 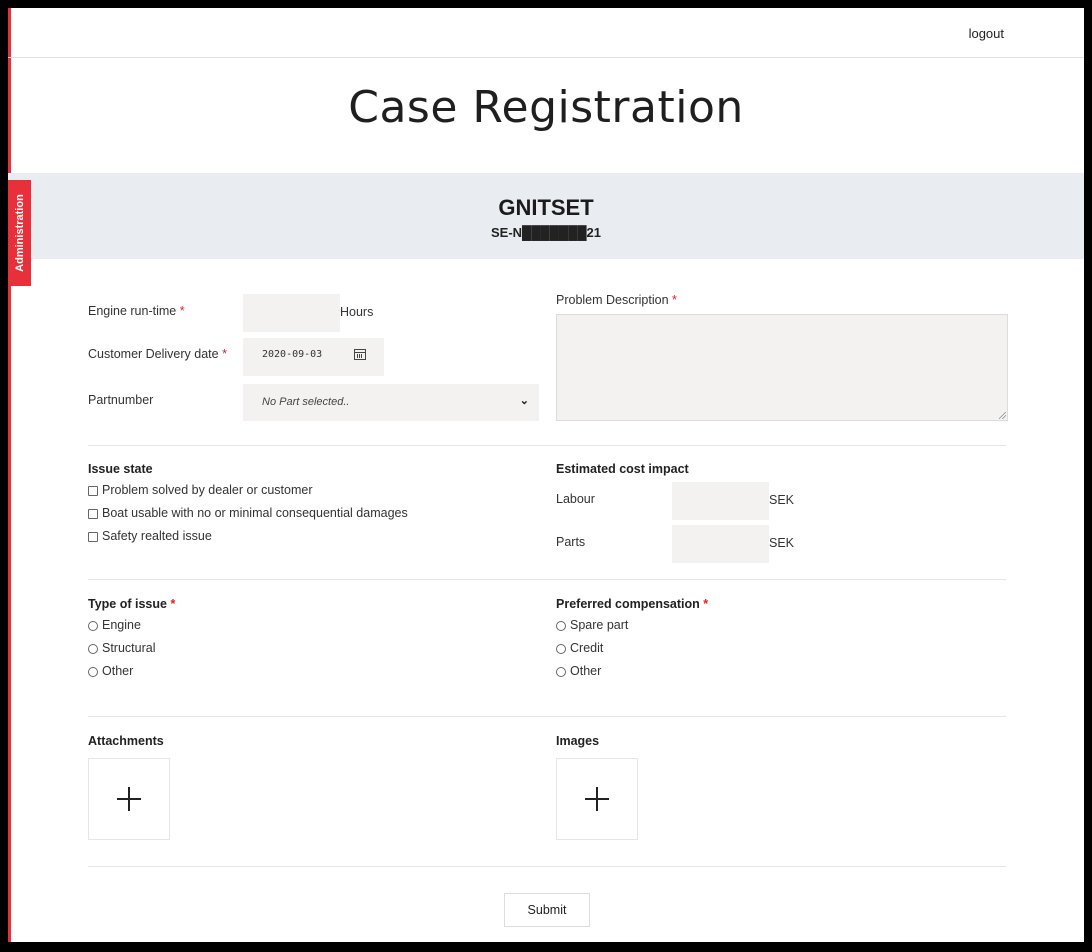 I want to click on calendar-icon, so click(x=360, y=354).